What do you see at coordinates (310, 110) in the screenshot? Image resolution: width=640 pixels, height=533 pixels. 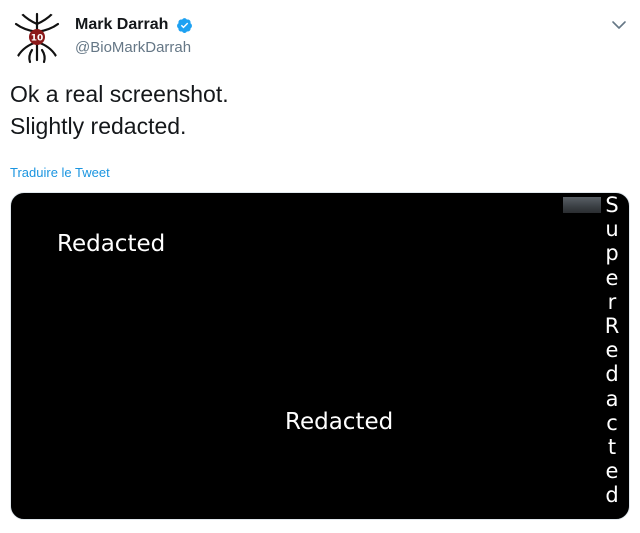 I see `tweet-text: Ok a real screenshot. Slightly redacted.` at bounding box center [310, 110].